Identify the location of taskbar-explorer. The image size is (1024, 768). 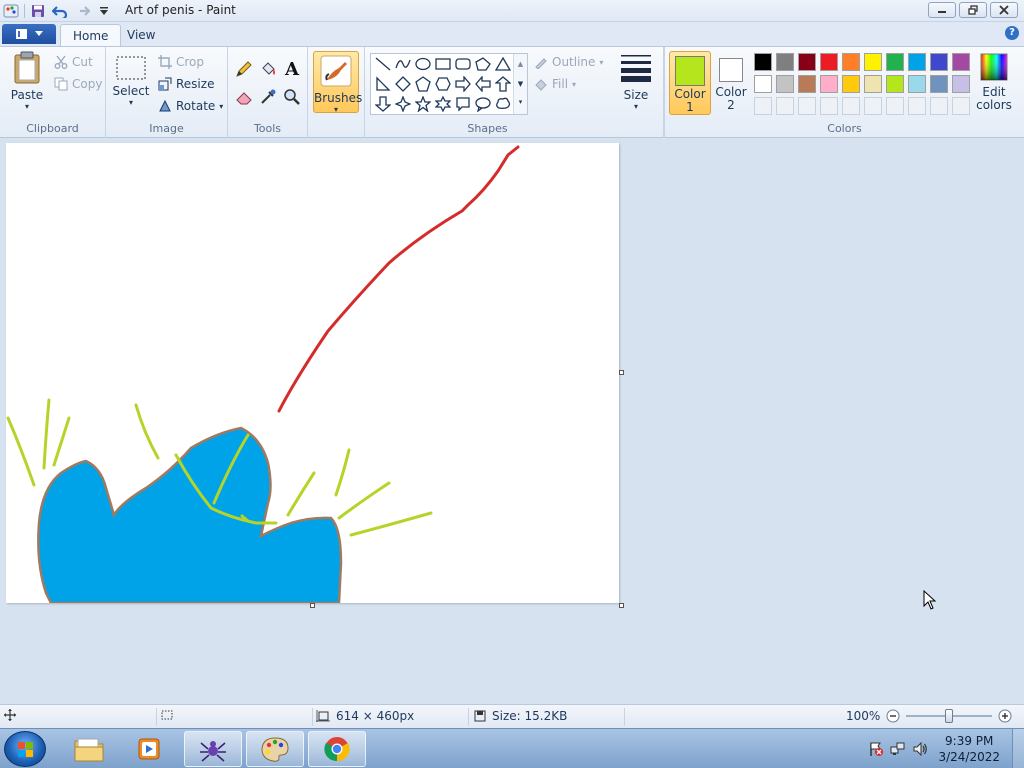
(89, 749).